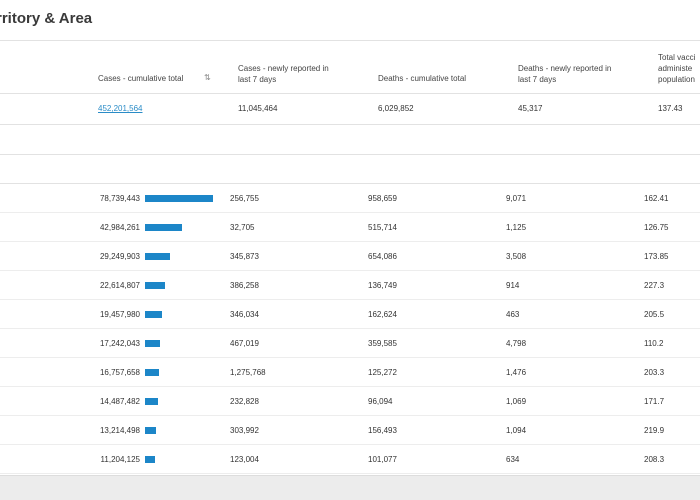  I want to click on cell-deaths-7d: 1,094, so click(516, 430).